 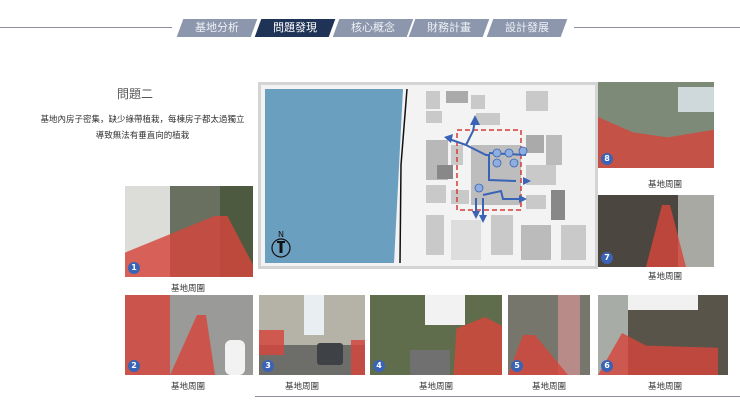 I want to click on photo-number-badge: 8, so click(x=607, y=159).